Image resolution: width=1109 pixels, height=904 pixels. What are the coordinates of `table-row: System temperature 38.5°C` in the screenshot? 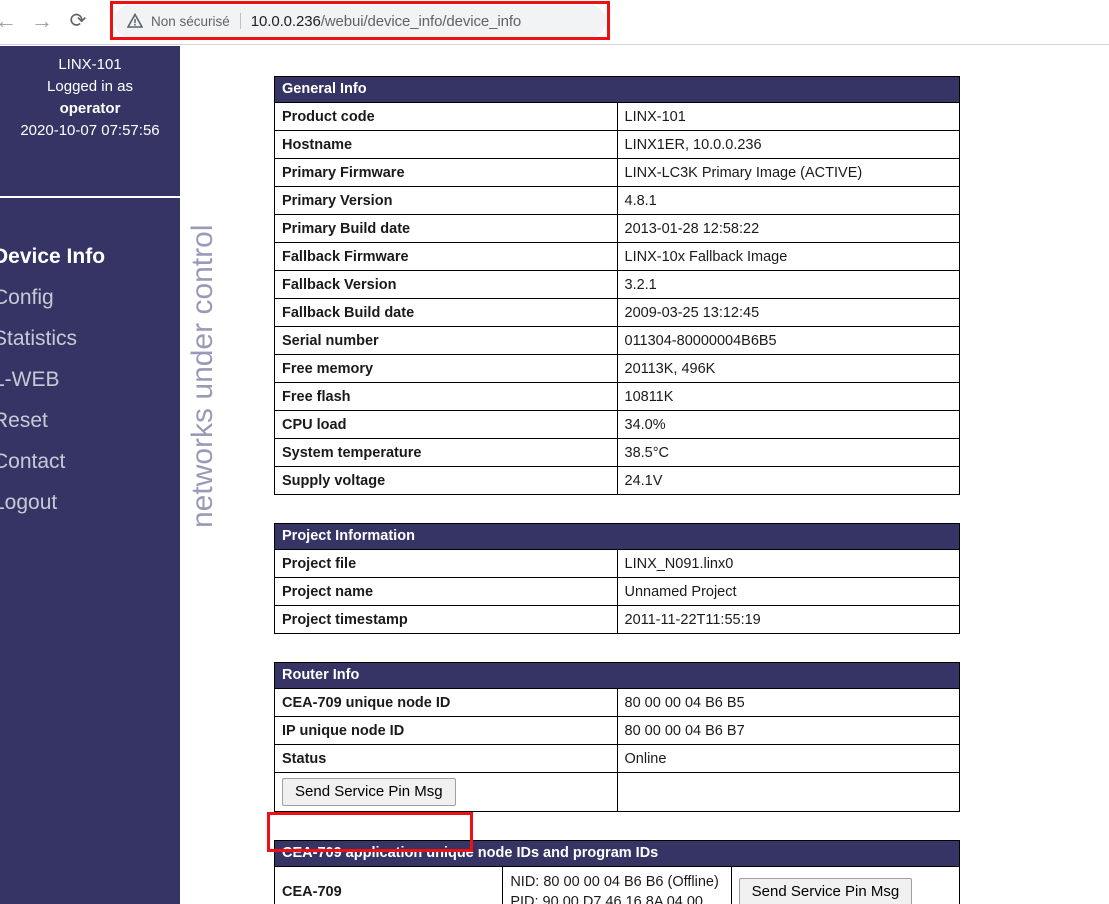 It's located at (617, 452).